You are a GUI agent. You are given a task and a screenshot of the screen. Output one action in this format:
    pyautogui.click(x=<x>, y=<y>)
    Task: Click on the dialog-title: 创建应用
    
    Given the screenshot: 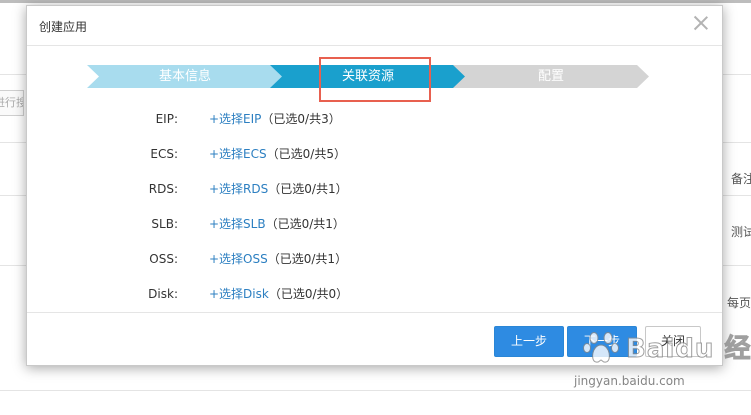 What is the action you would take?
    pyautogui.click(x=63, y=27)
    